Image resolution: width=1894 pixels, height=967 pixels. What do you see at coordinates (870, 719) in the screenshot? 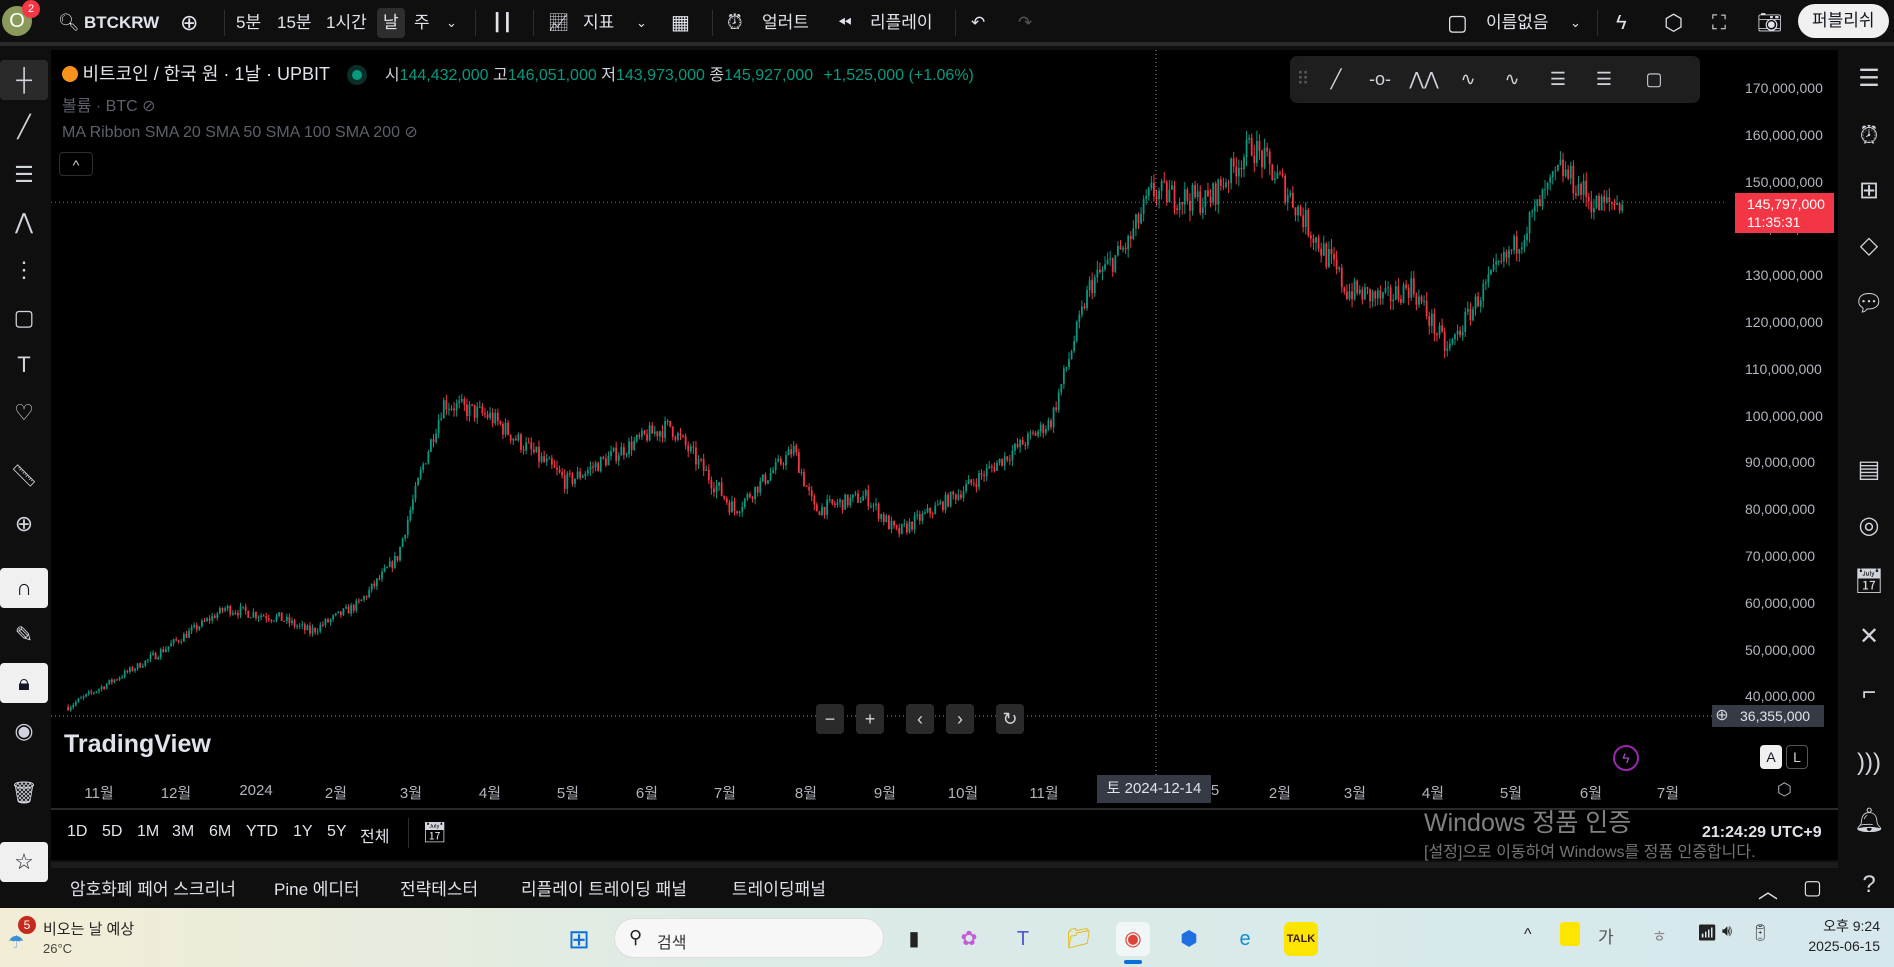
I see `zoom-in-button: +` at bounding box center [870, 719].